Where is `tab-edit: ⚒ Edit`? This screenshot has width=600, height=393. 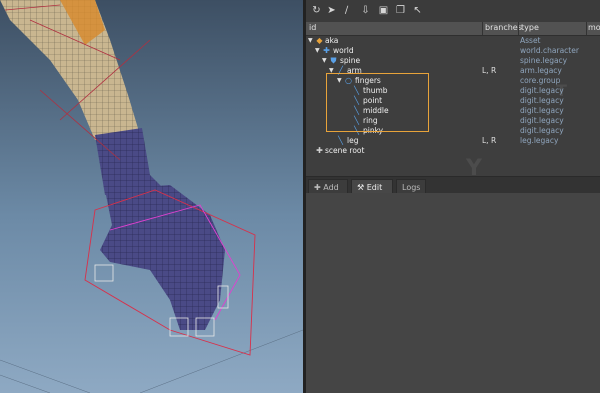 tab-edit: ⚒ Edit is located at coordinates (372, 186).